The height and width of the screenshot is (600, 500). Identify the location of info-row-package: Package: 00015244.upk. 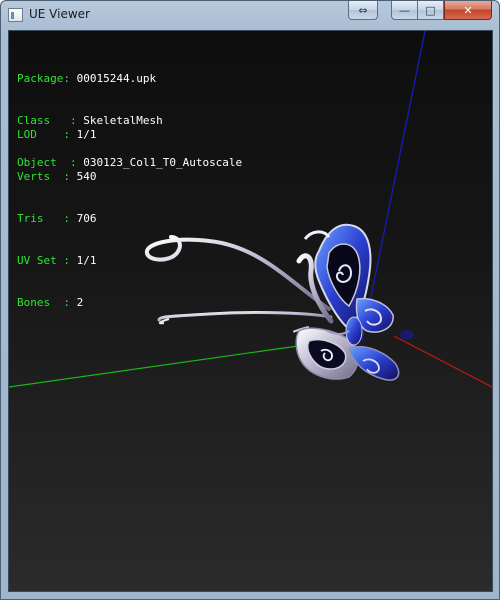
(129, 79).